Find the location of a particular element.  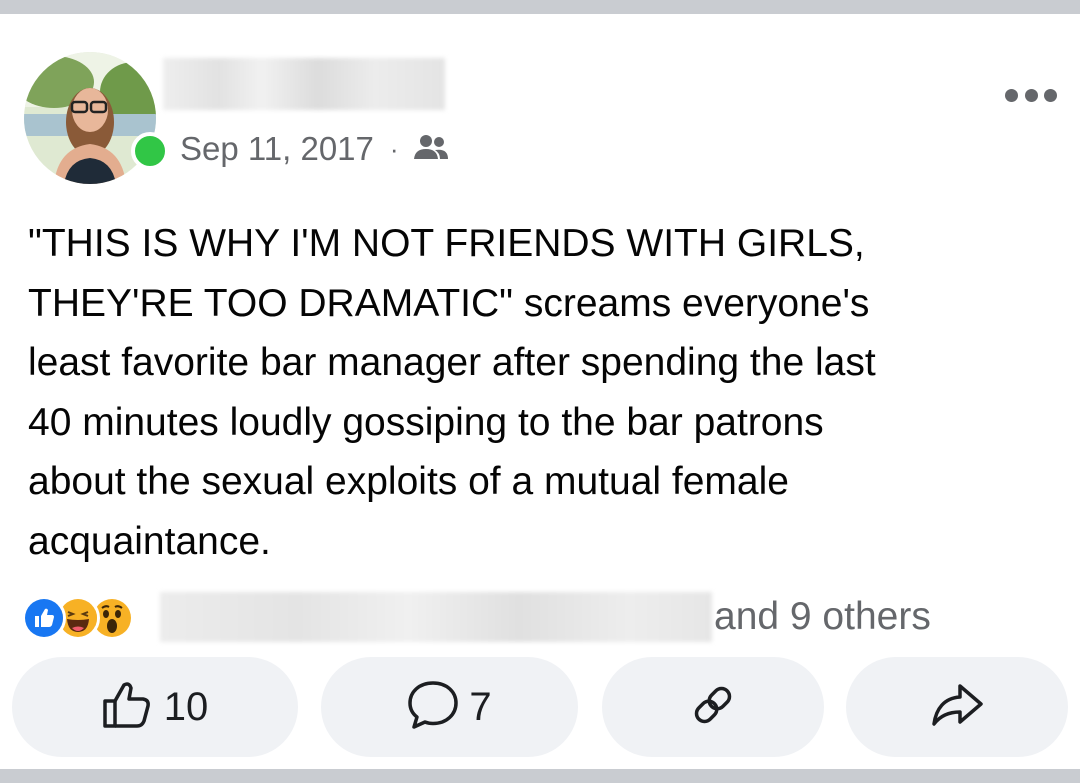

link-icon is located at coordinates (713, 707).